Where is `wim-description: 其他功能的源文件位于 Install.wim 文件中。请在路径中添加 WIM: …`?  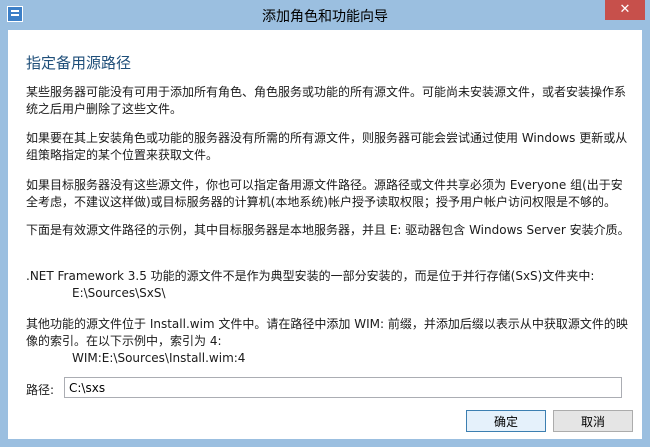 wim-description: 其他功能的源文件位于 Install.wim 文件中。请在路径中添加 WIM: … is located at coordinates (327, 332).